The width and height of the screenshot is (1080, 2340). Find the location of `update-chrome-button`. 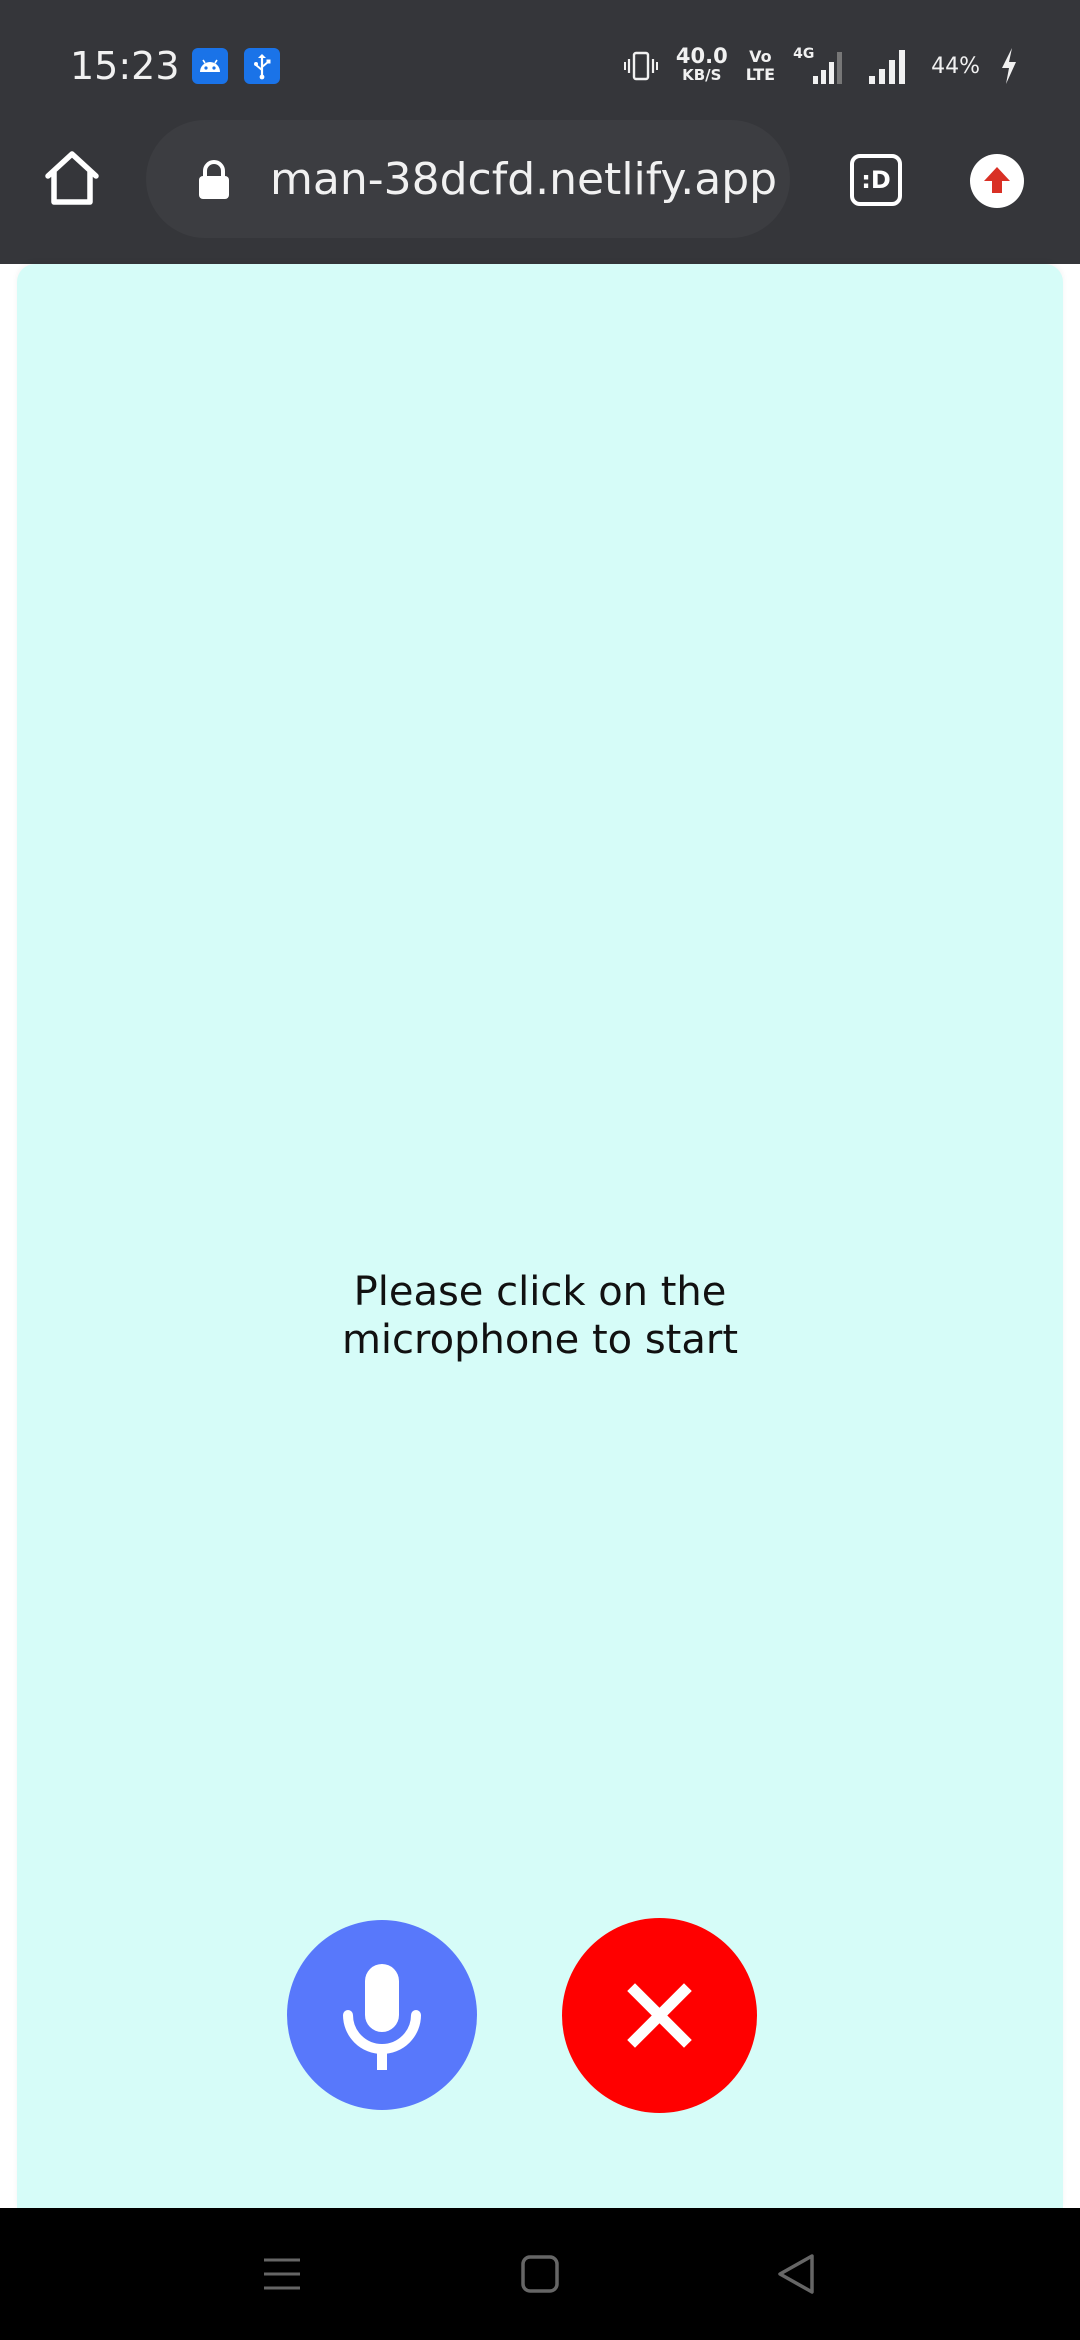

update-chrome-button is located at coordinates (997, 181).